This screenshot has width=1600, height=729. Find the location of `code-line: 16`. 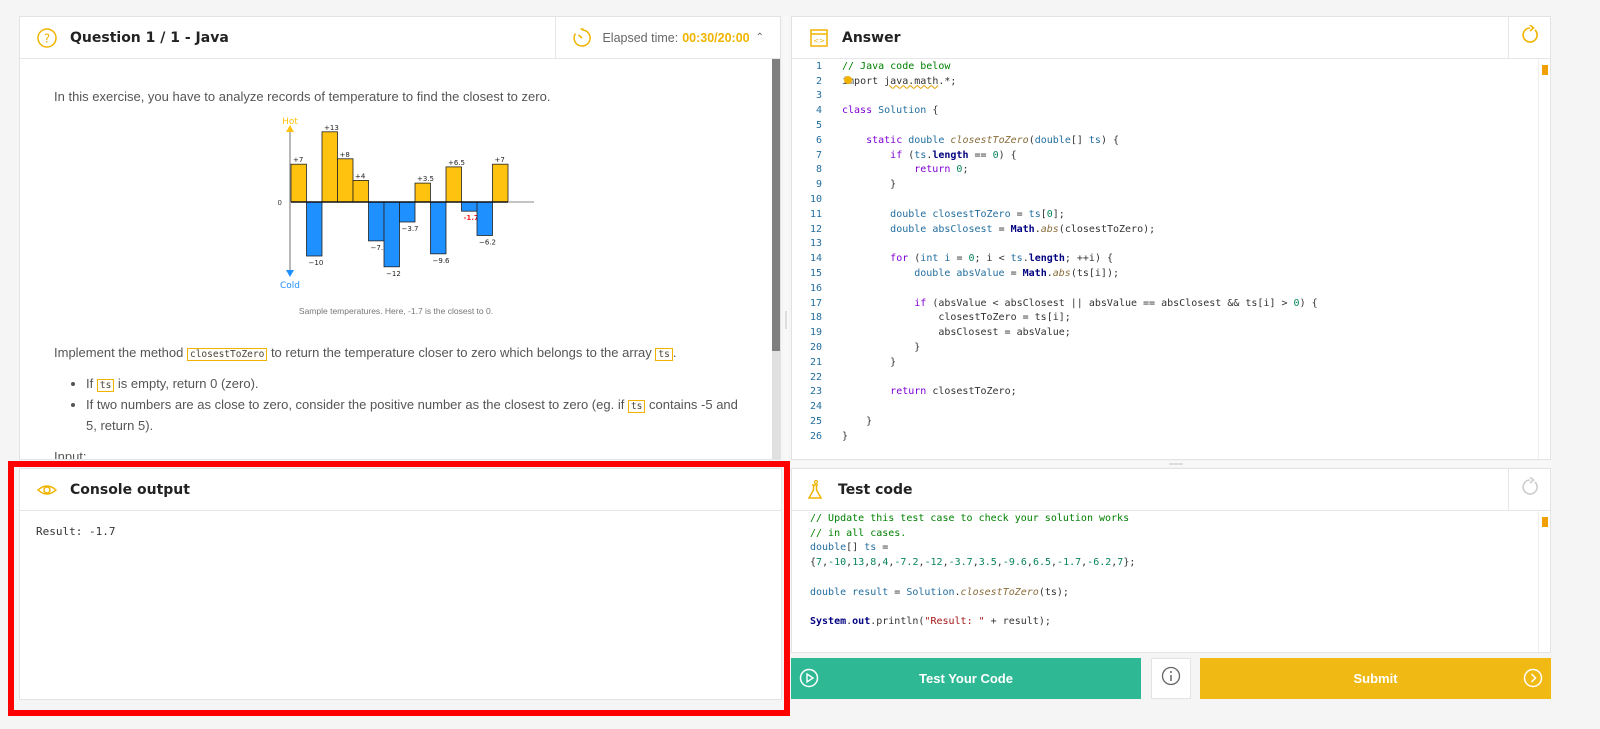

code-line: 16 is located at coordinates (1165, 288).